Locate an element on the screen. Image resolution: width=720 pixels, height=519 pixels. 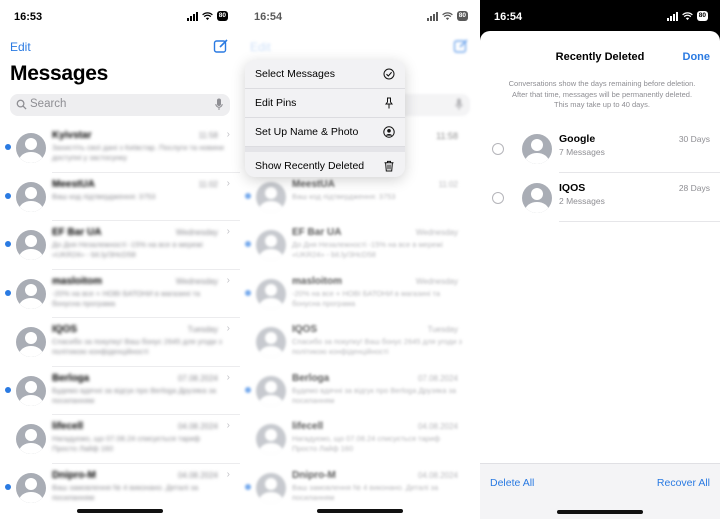
pin-icon is located at coordinates (389, 103).